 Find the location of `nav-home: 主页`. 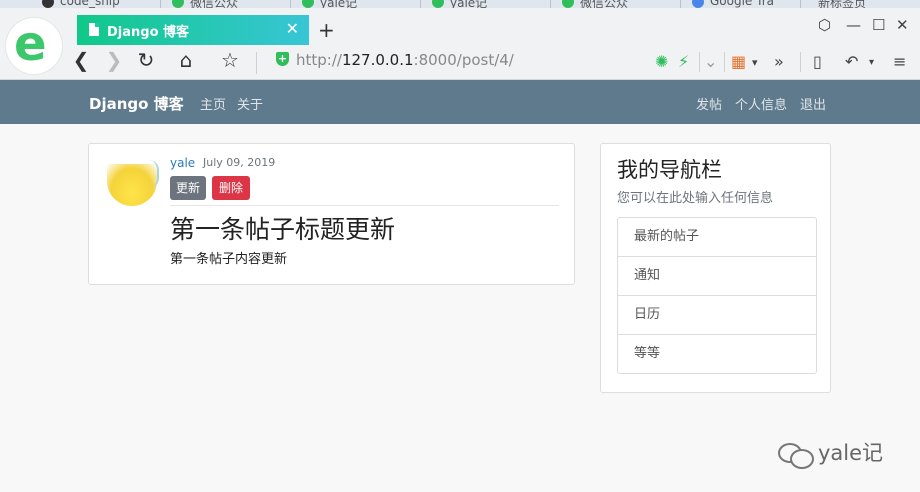

nav-home: 主页 is located at coordinates (213, 103).